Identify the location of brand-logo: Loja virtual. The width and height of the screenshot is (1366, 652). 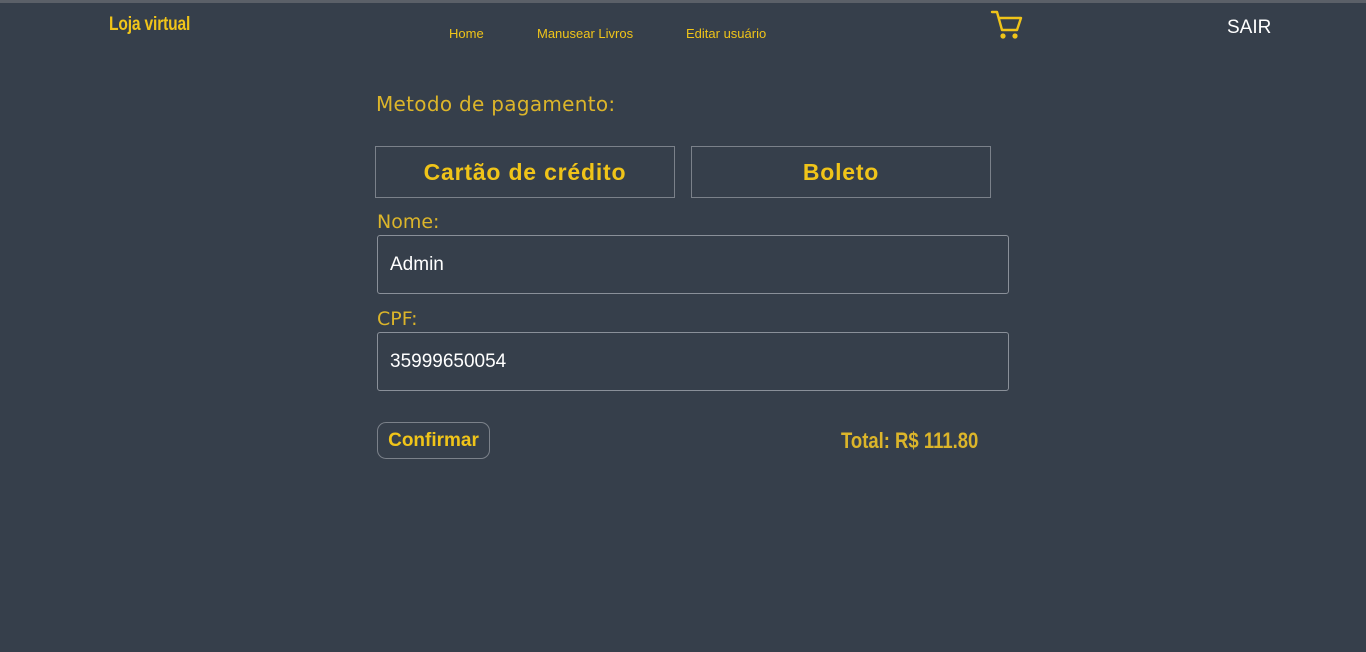
(149, 25).